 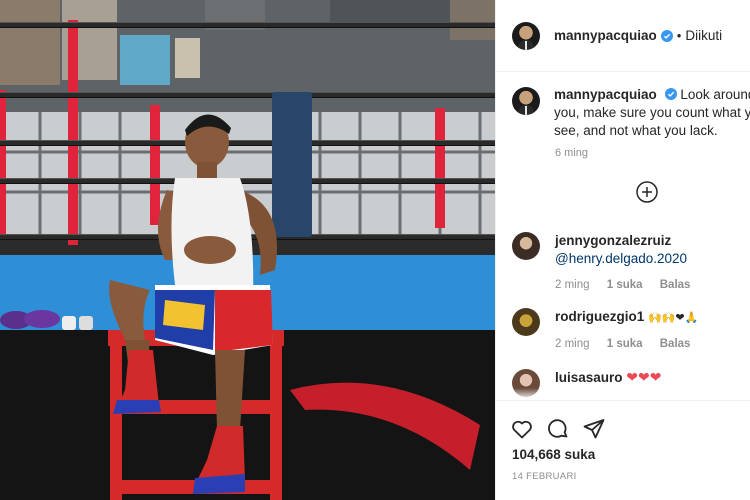 I want to click on comment-icon, so click(x=558, y=429).